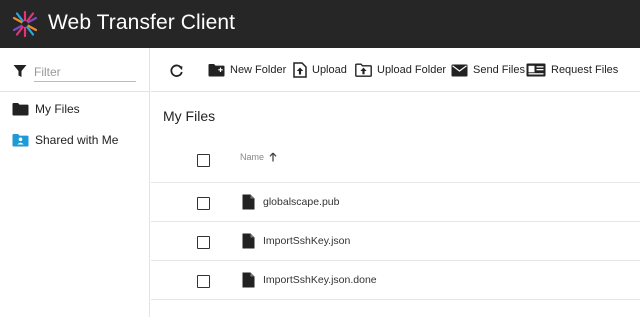 Image resolution: width=640 pixels, height=317 pixels. What do you see at coordinates (585, 70) in the screenshot?
I see `request-files-label: Request Files` at bounding box center [585, 70].